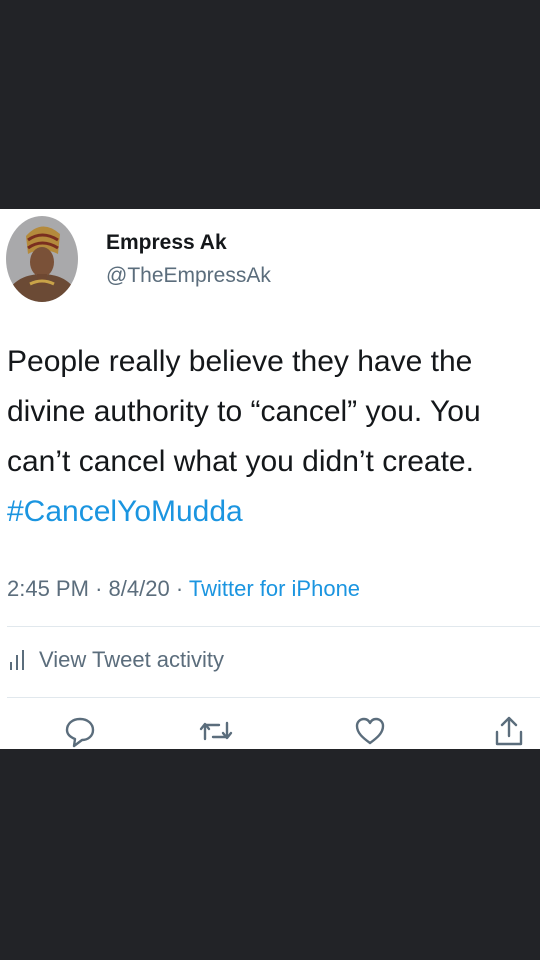 This screenshot has width=540, height=960. Describe the element at coordinates (509, 731) in the screenshot. I see `share-icon` at that location.